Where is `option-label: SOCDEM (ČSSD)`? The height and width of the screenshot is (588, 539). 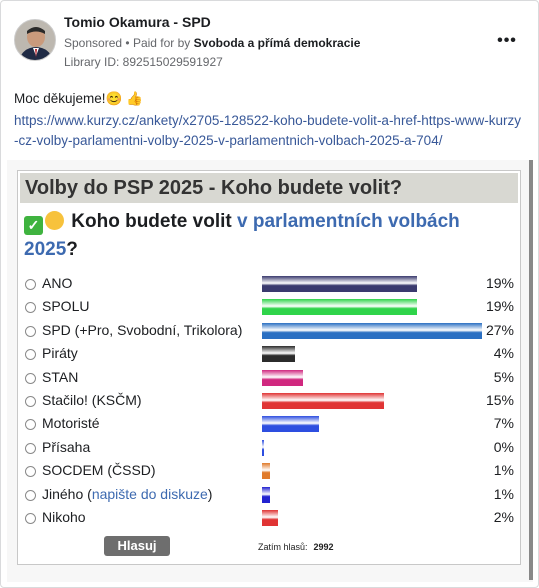 option-label: SOCDEM (ČSSD) is located at coordinates (99, 470).